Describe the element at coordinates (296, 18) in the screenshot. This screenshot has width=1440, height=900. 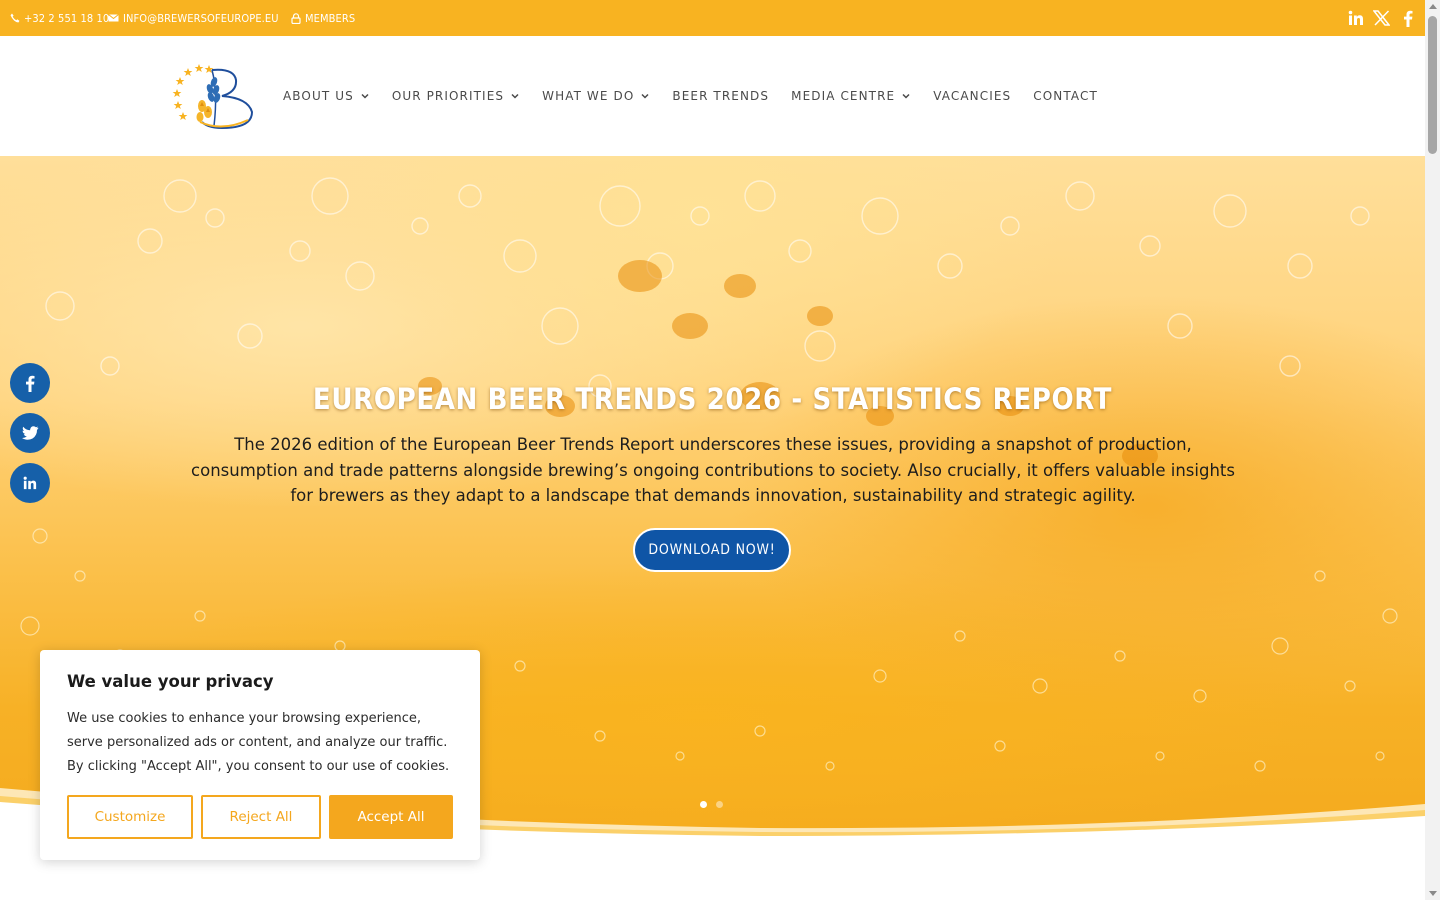
I see `lock-icon` at that location.